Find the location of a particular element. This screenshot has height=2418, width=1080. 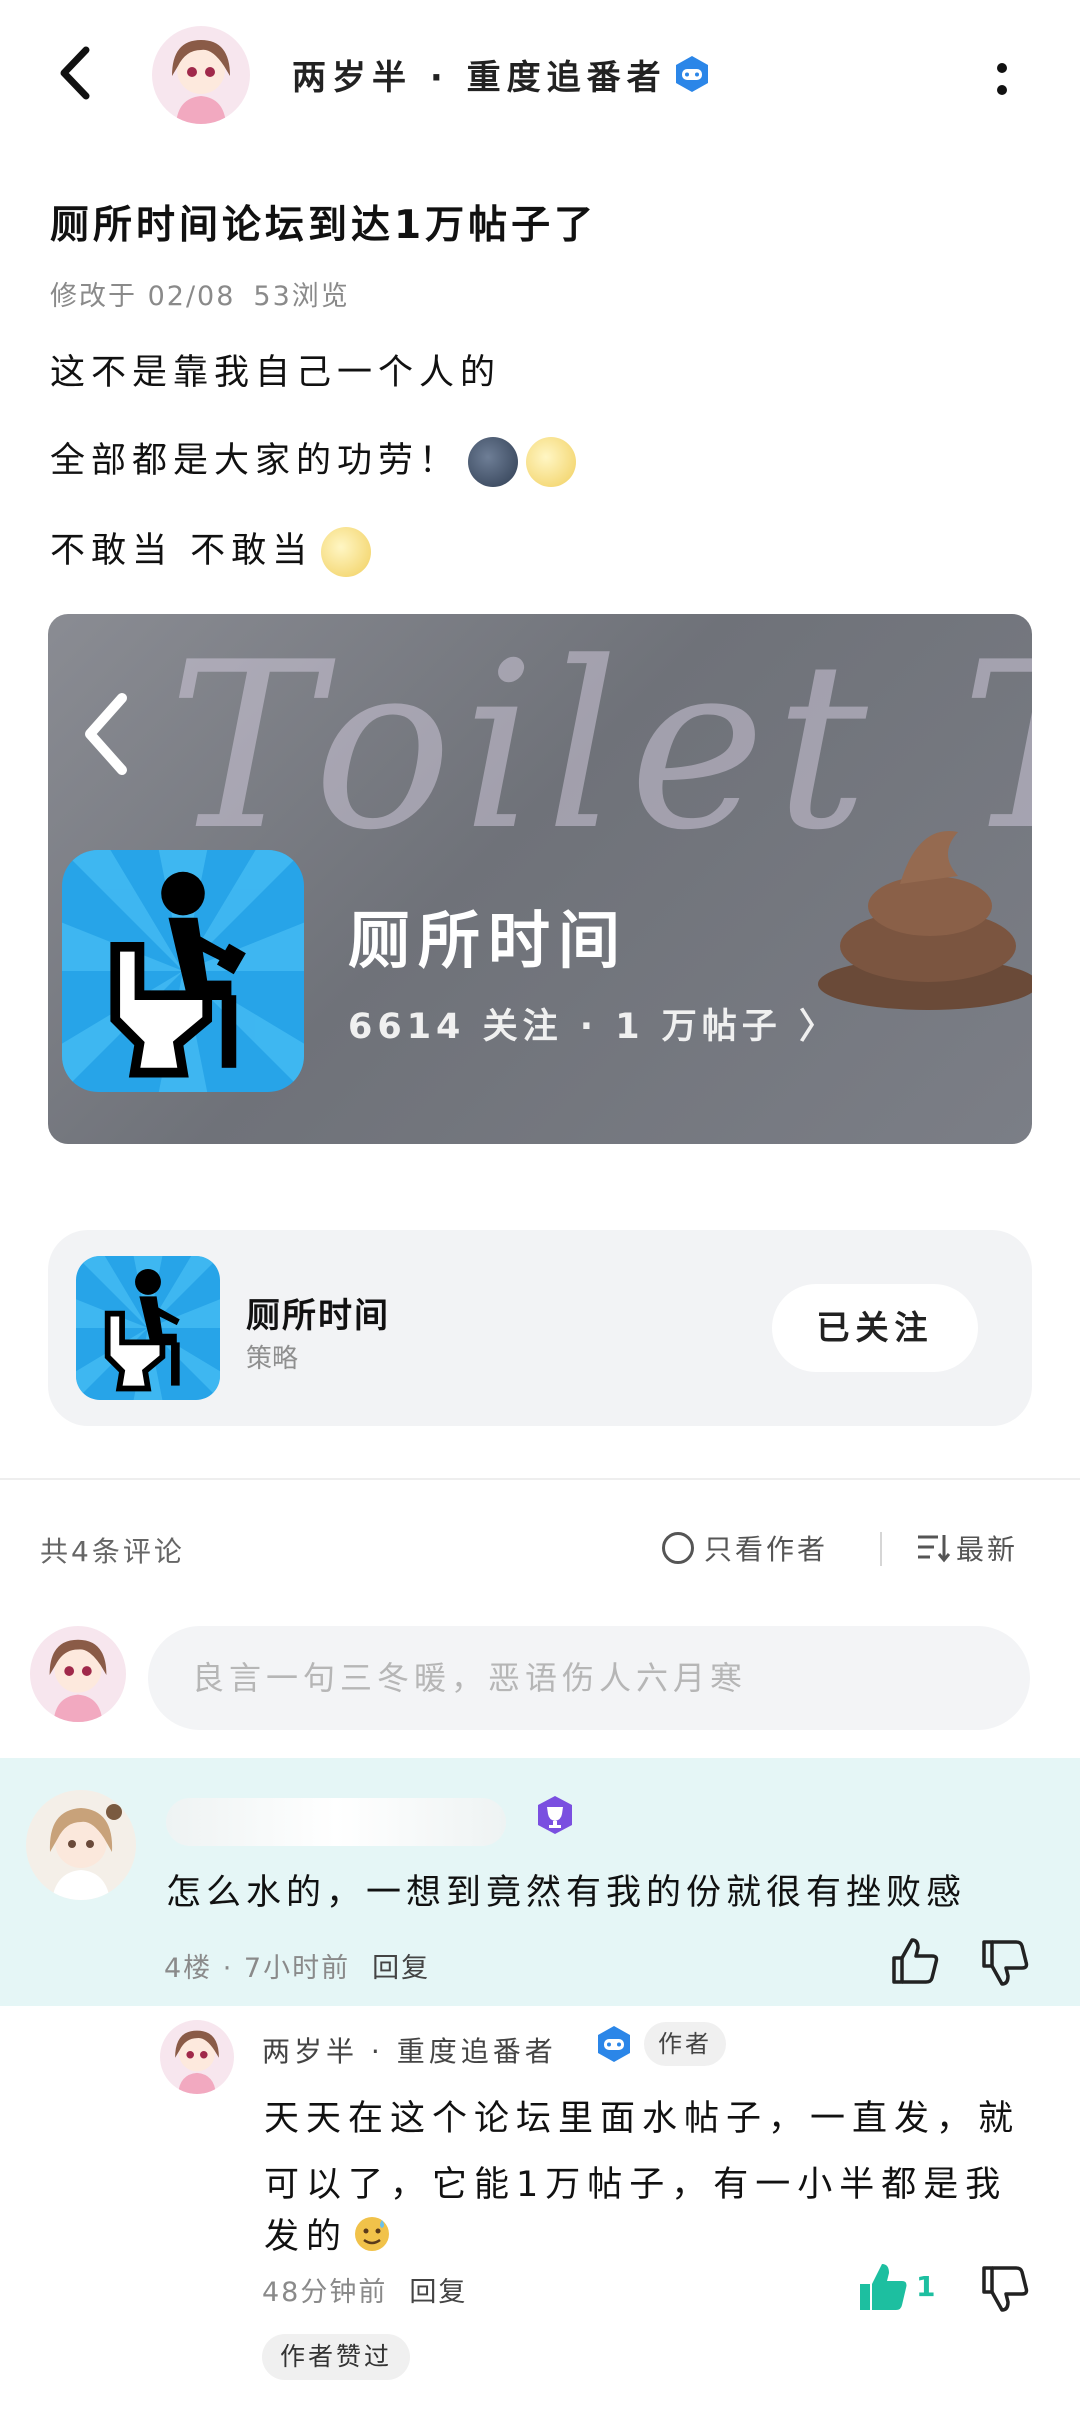

banner-back-icon is located at coordinates (108, 734).